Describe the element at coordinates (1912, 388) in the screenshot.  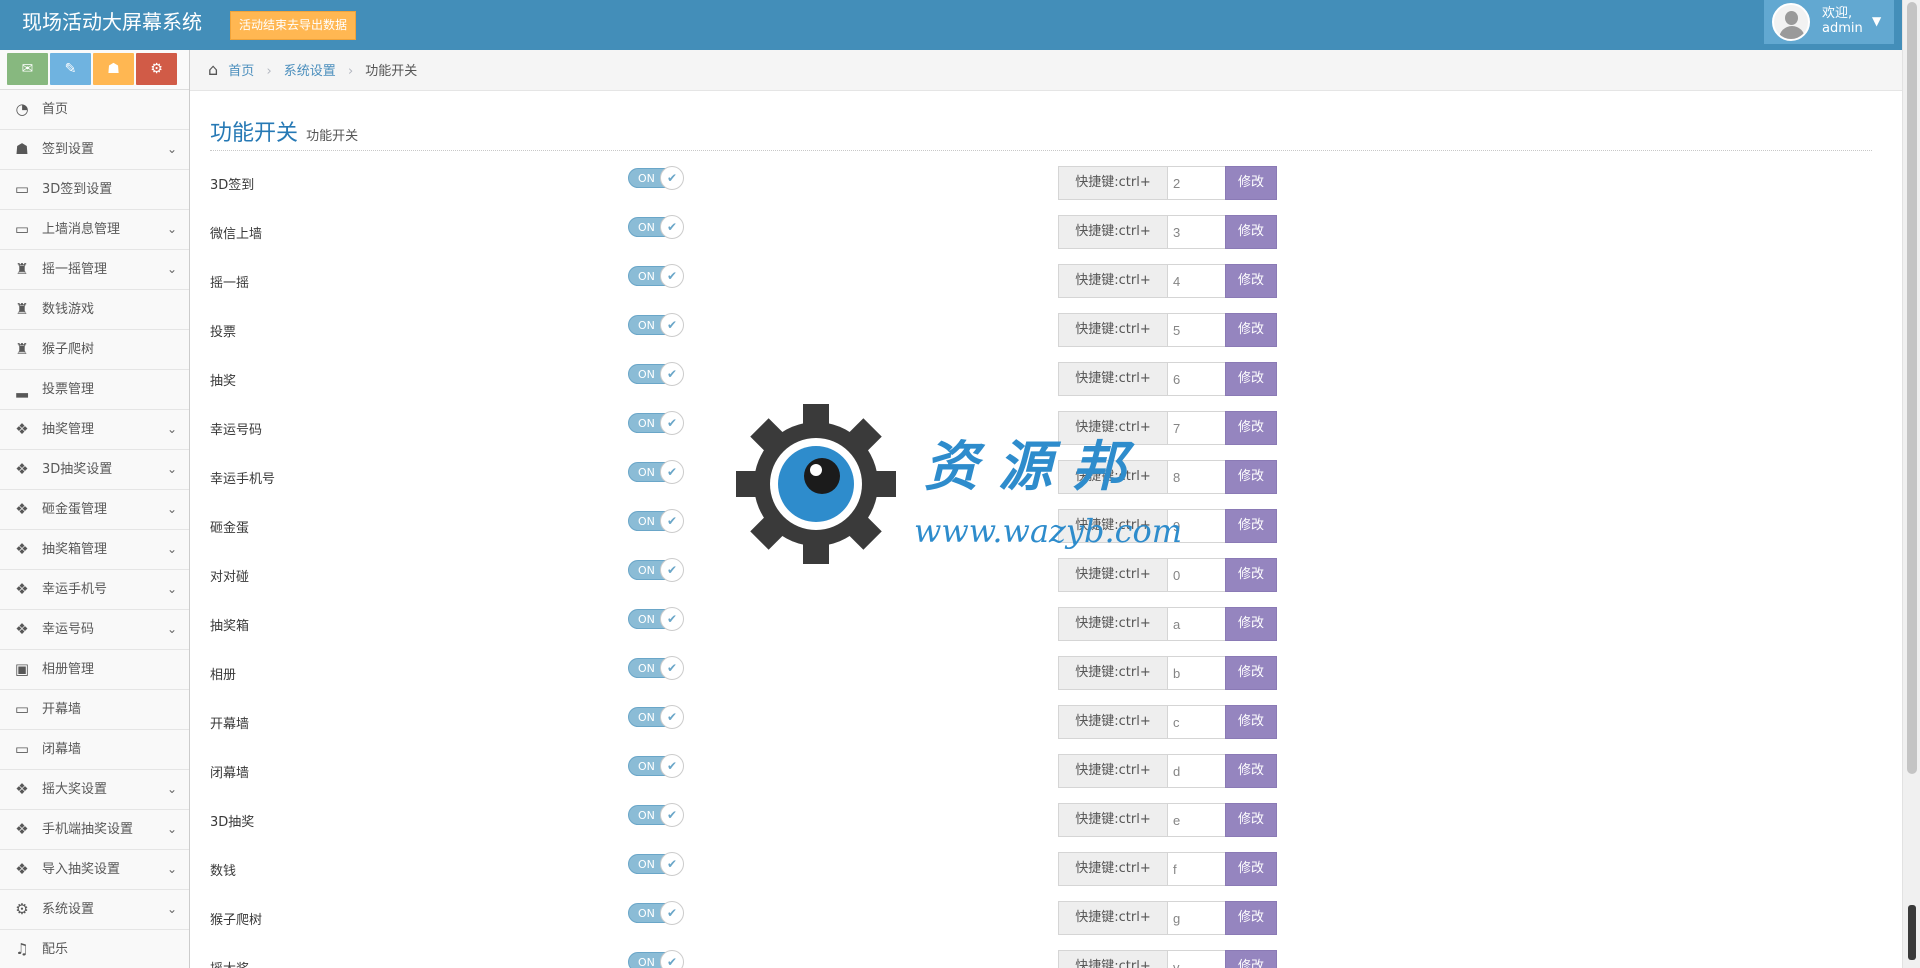
I see `scrollbar-thumb` at that location.